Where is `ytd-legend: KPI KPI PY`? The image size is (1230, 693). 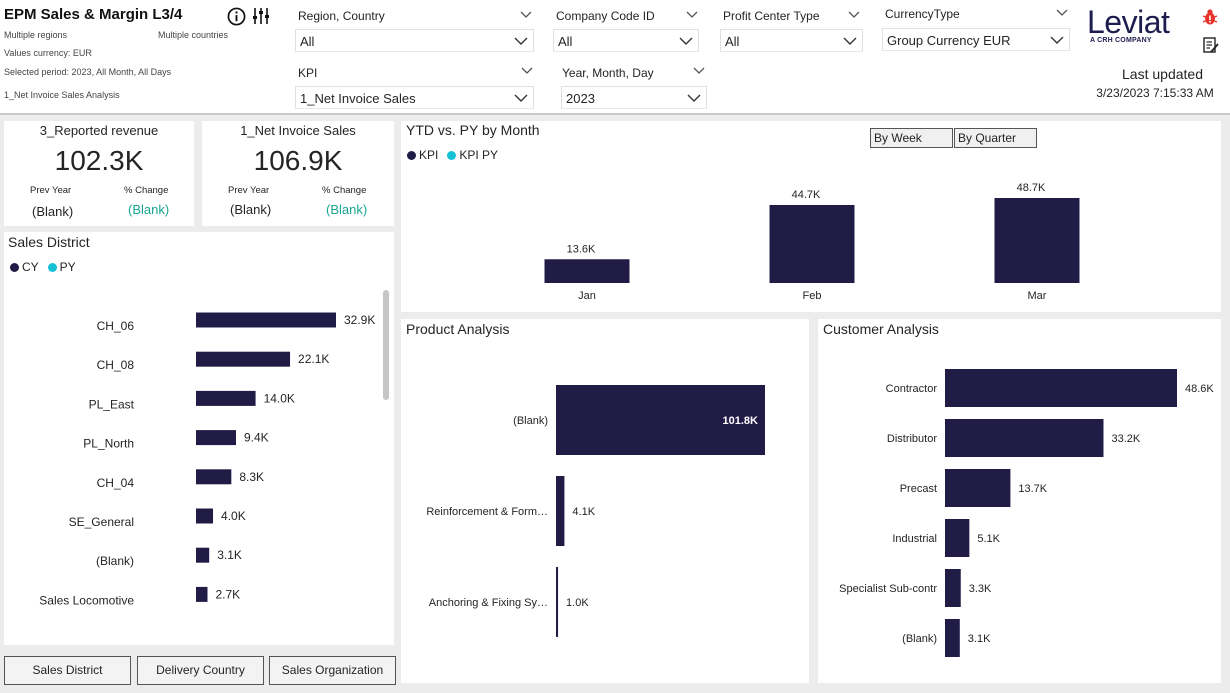 ytd-legend: KPI KPI PY is located at coordinates (452, 155).